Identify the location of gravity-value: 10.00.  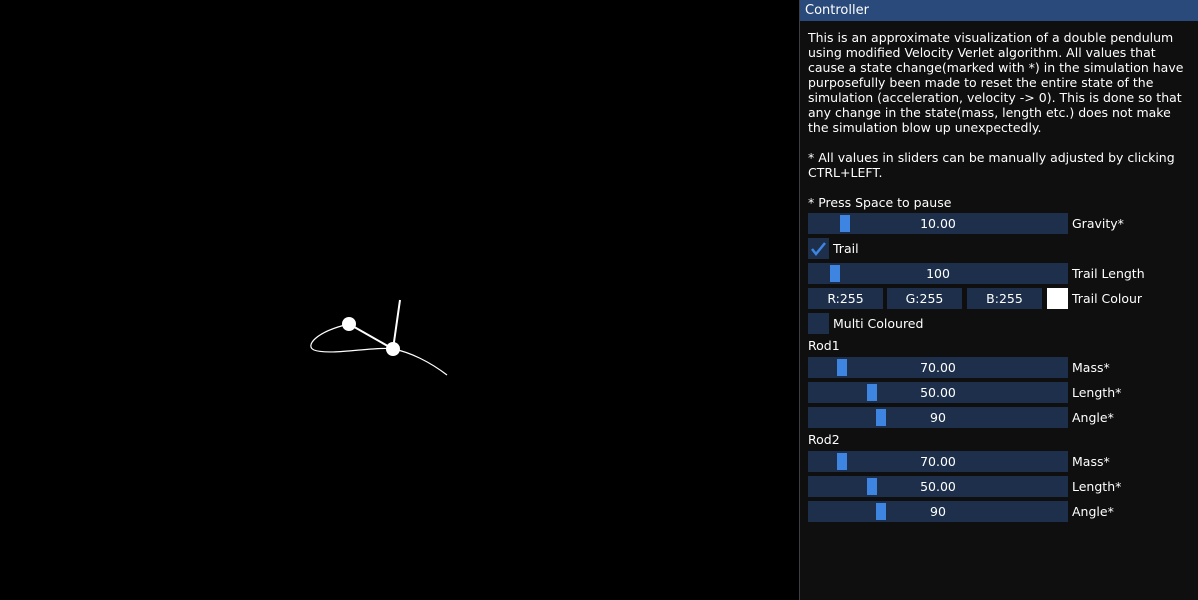
(938, 223).